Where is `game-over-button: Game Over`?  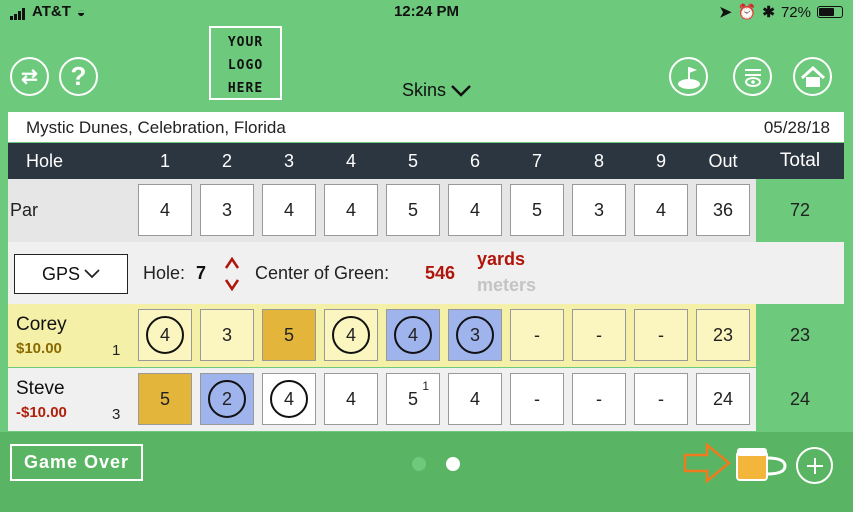
game-over-button: Game Over is located at coordinates (76, 462).